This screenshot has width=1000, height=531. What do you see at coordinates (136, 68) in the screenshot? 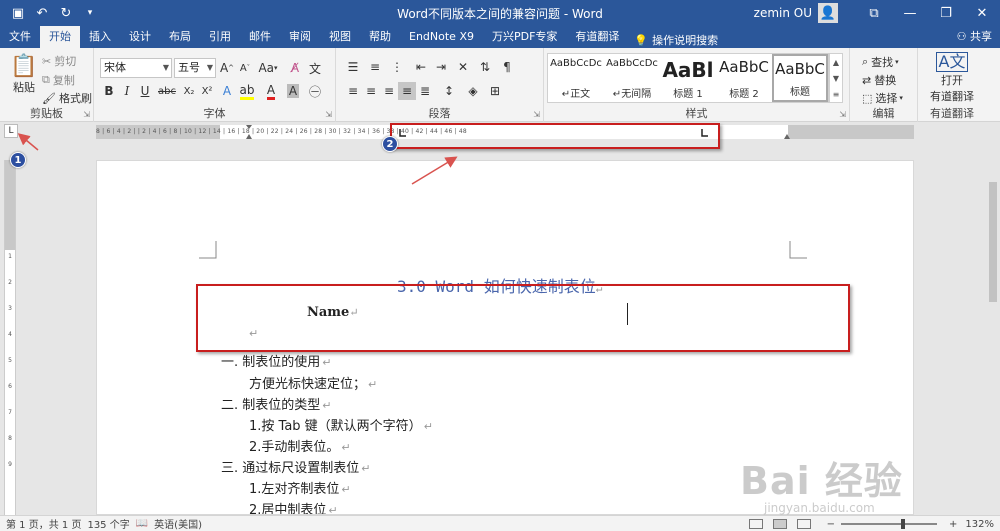
I see `font-name-combo: 宋体 ▼` at bounding box center [136, 68].